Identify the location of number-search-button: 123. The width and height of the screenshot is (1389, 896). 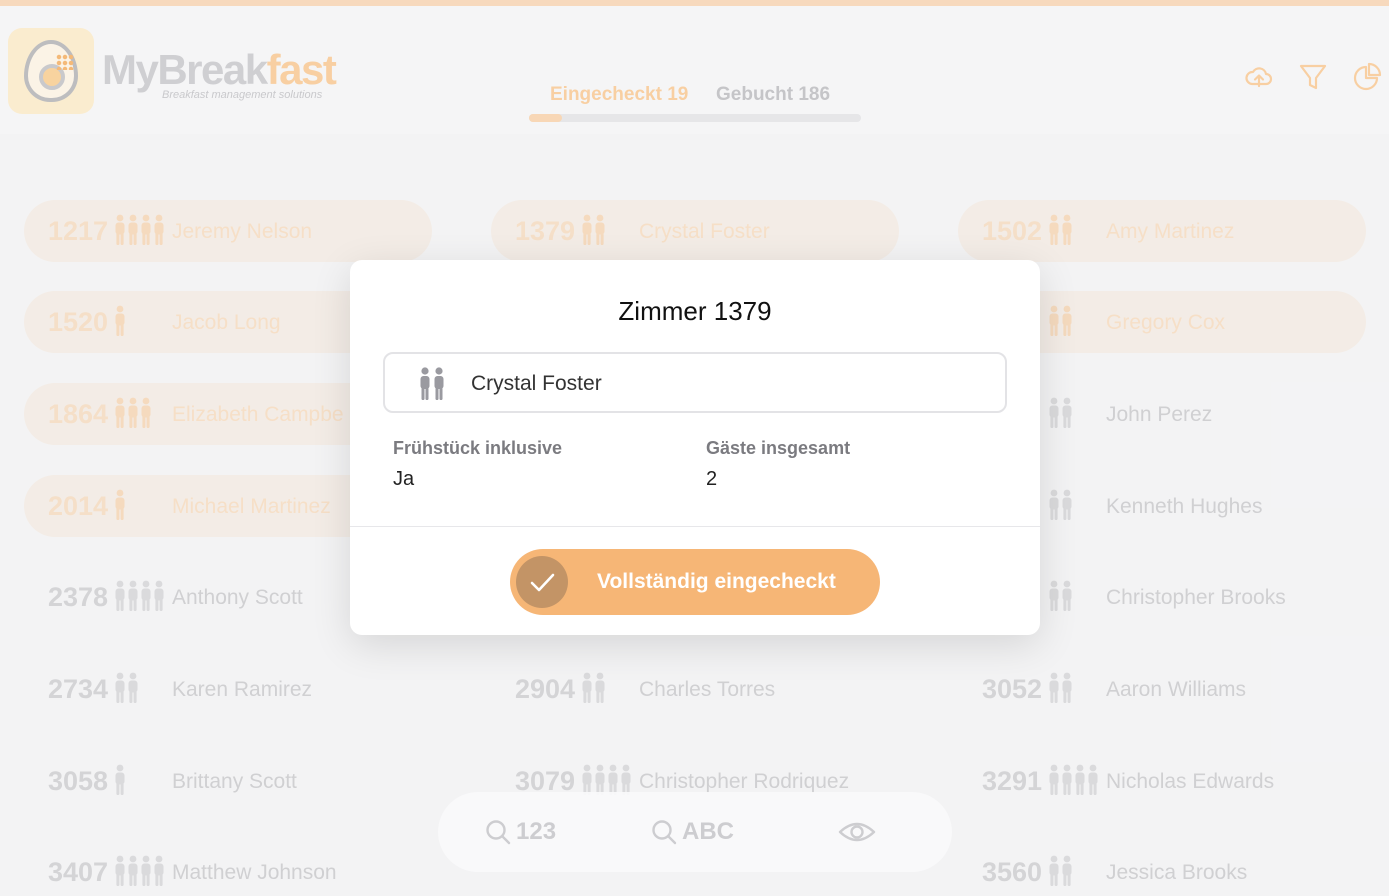
(520, 832).